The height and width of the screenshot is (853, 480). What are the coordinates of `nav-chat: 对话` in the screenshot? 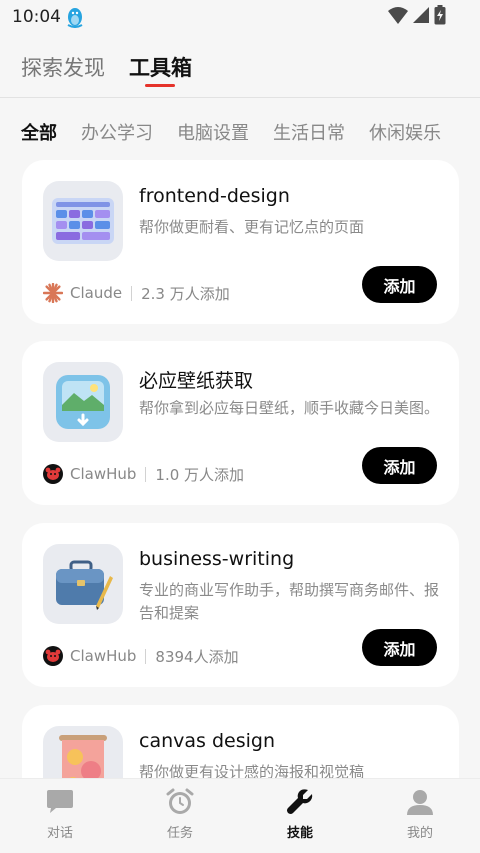 It's located at (60, 816).